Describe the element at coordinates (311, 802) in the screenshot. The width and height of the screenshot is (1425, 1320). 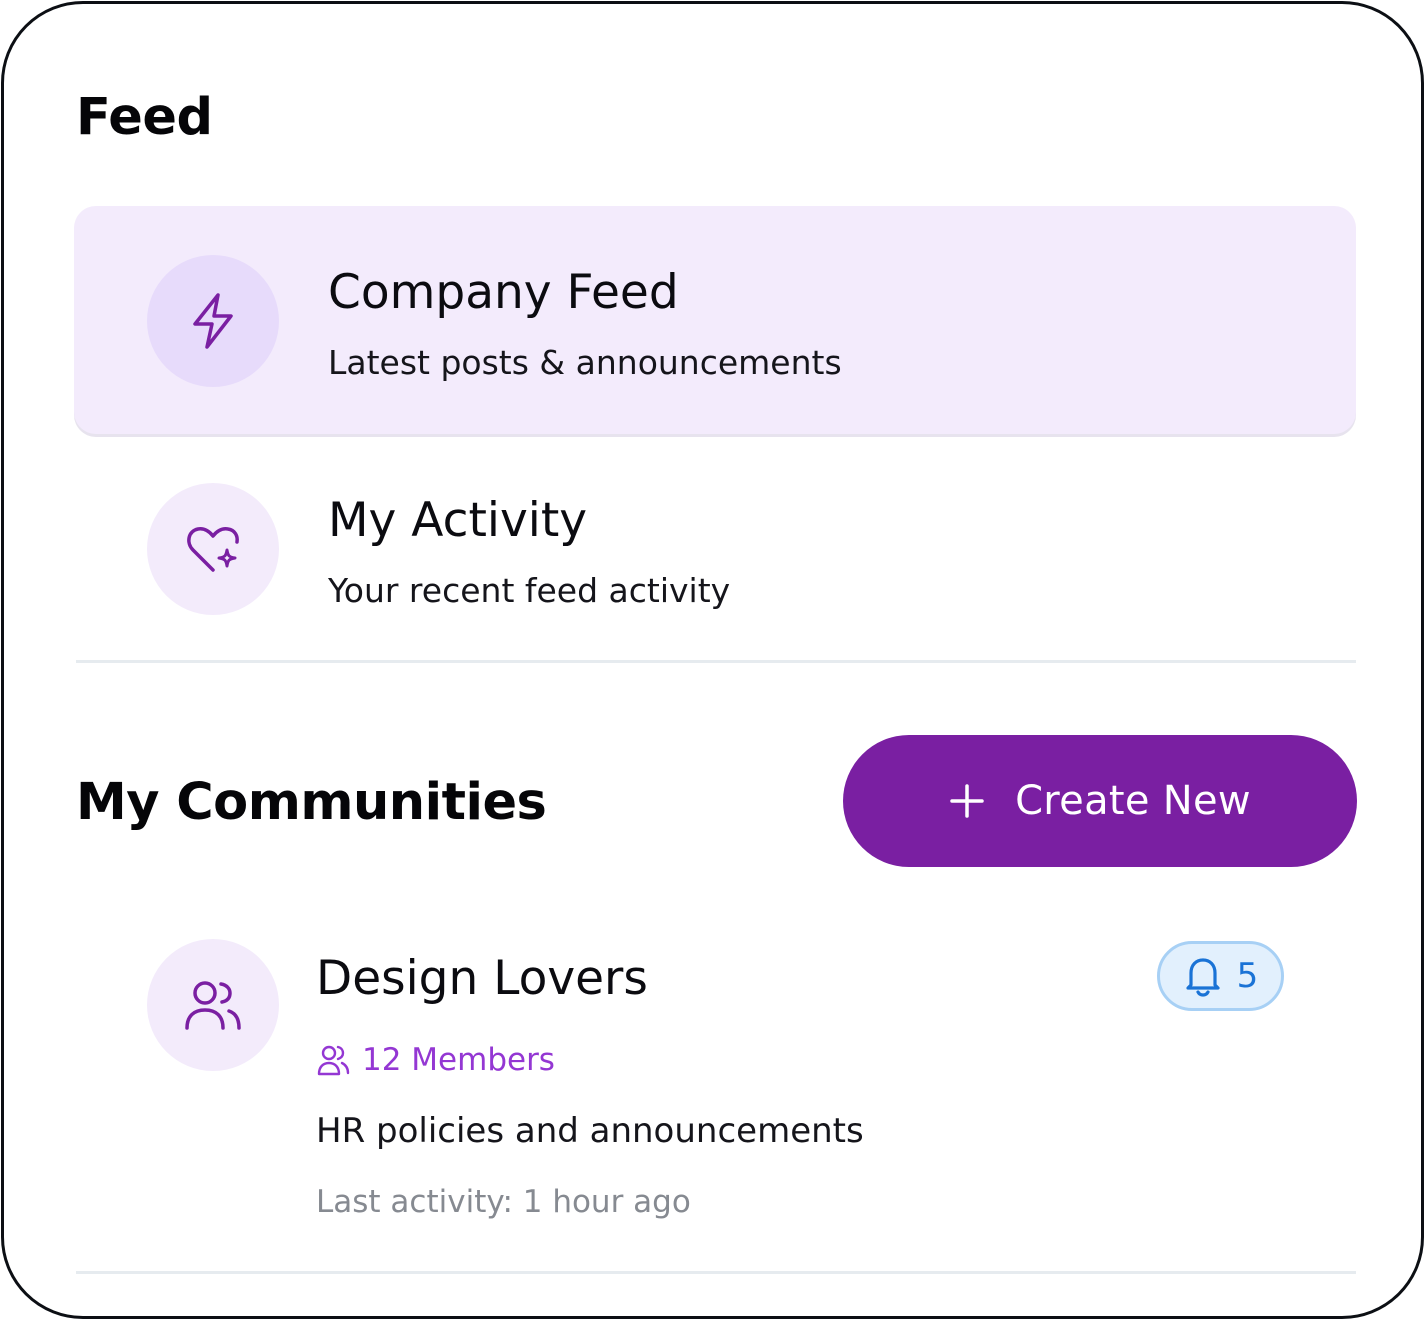
I see `my-communities-heading: My Communities` at that location.